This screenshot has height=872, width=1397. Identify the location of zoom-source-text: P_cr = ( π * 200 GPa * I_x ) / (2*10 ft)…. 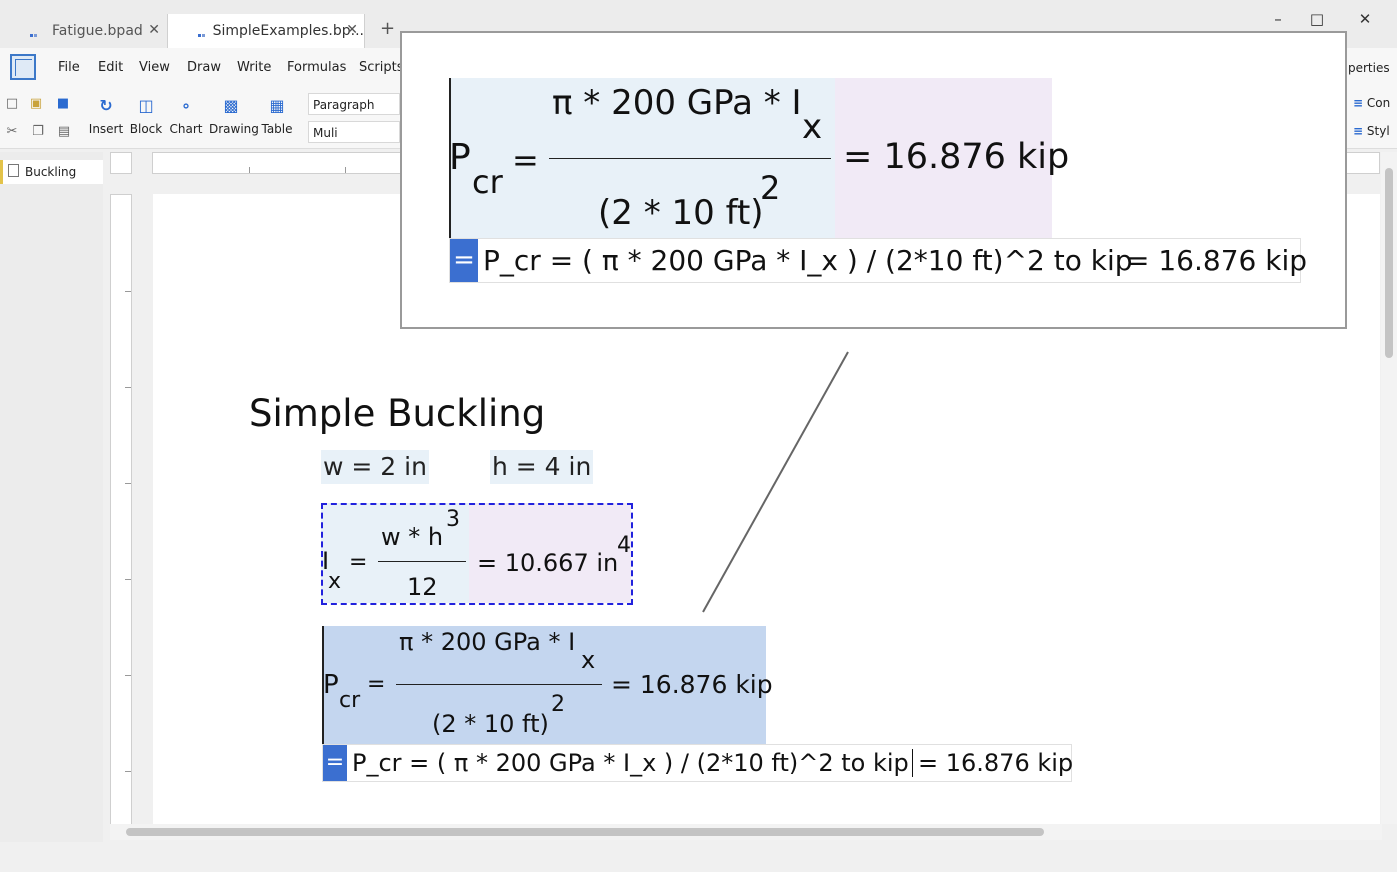
(808, 260).